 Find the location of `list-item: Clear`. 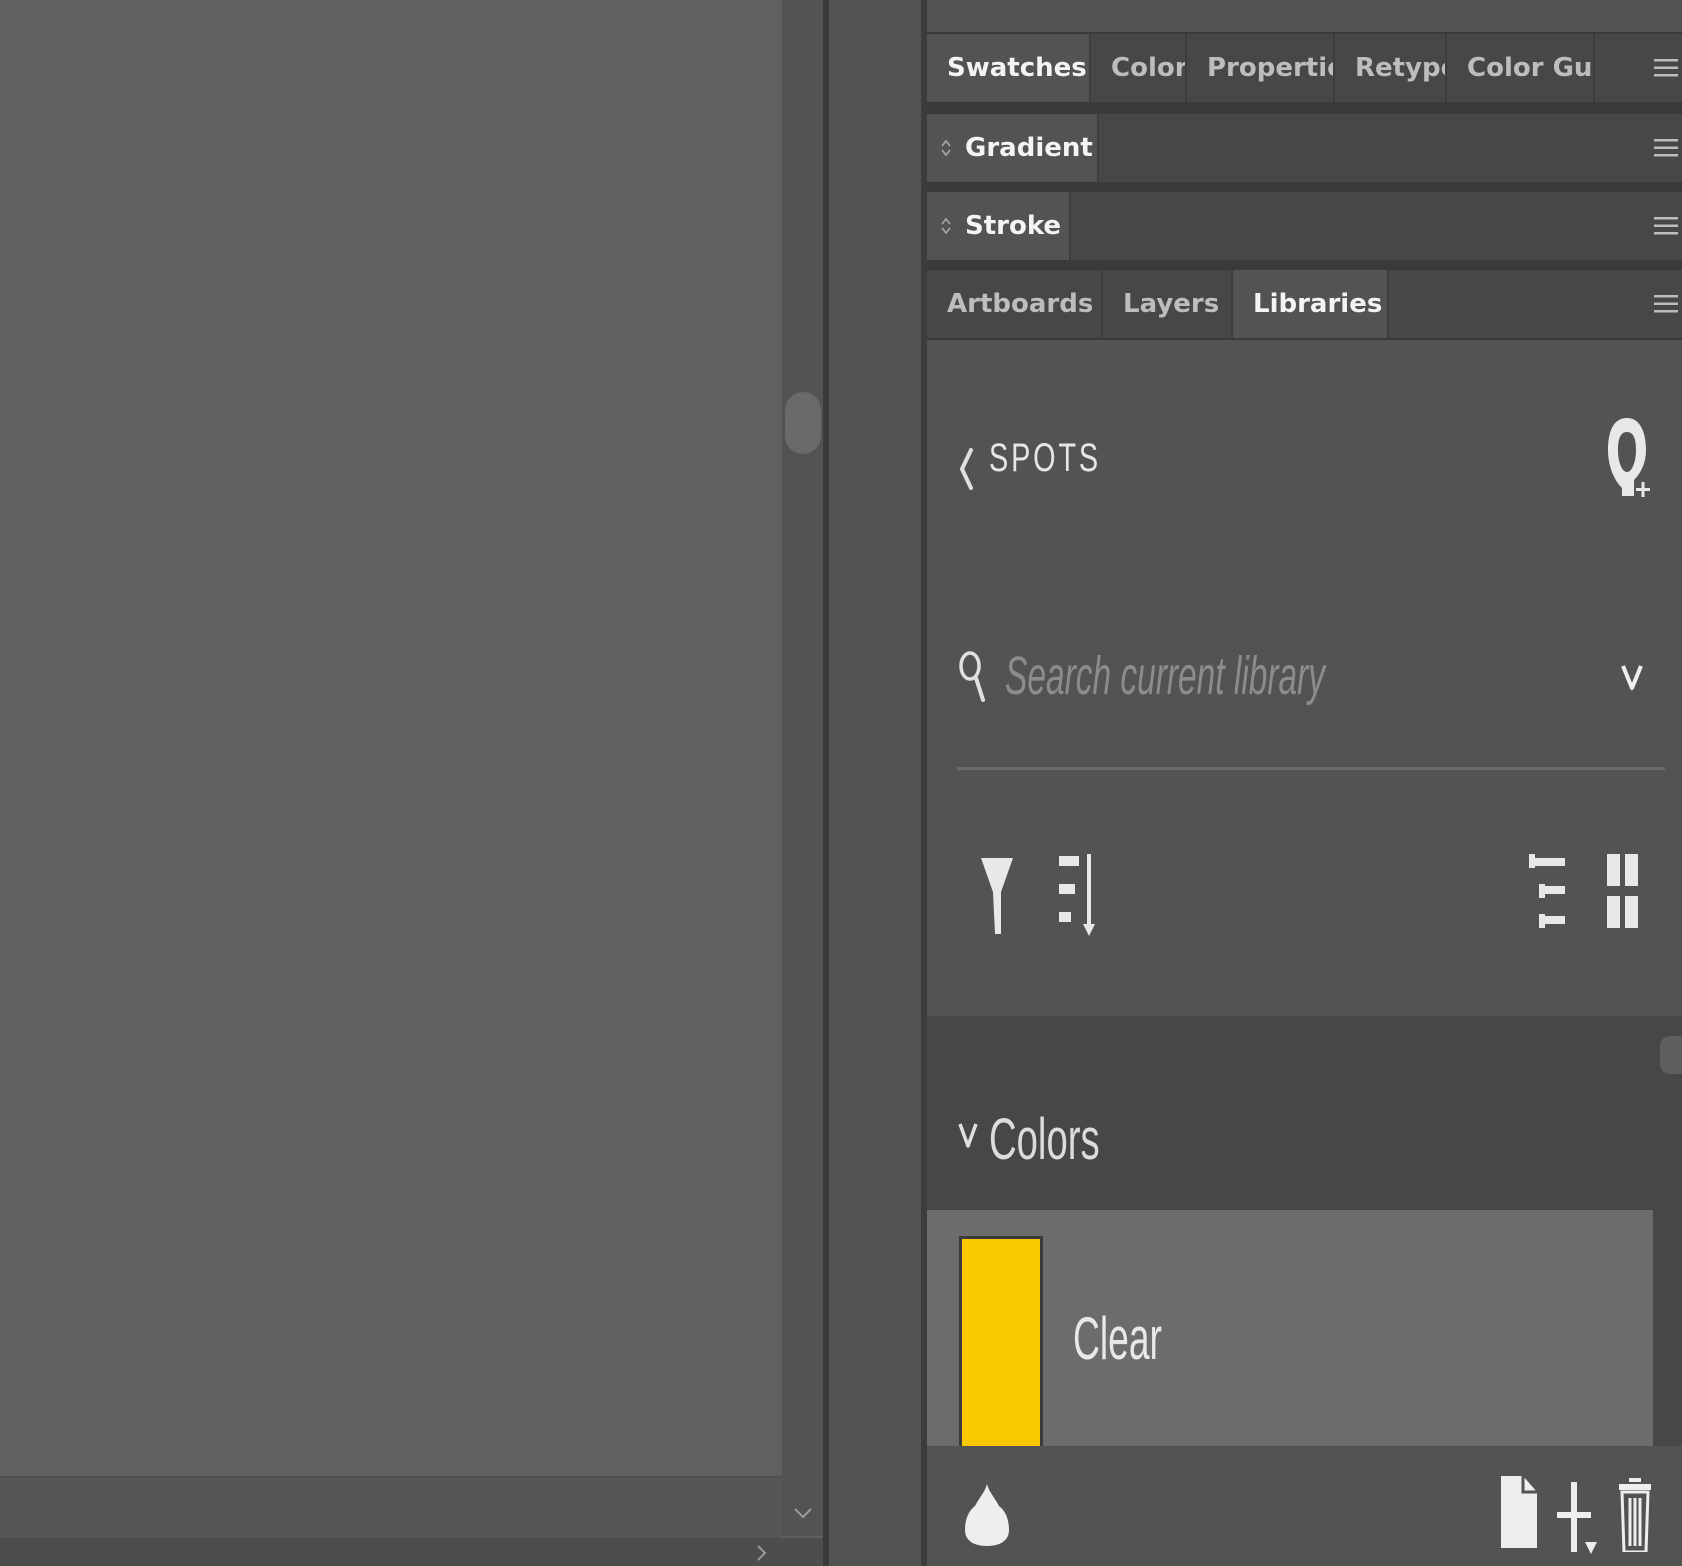

list-item: Clear is located at coordinates (1290, 1328).